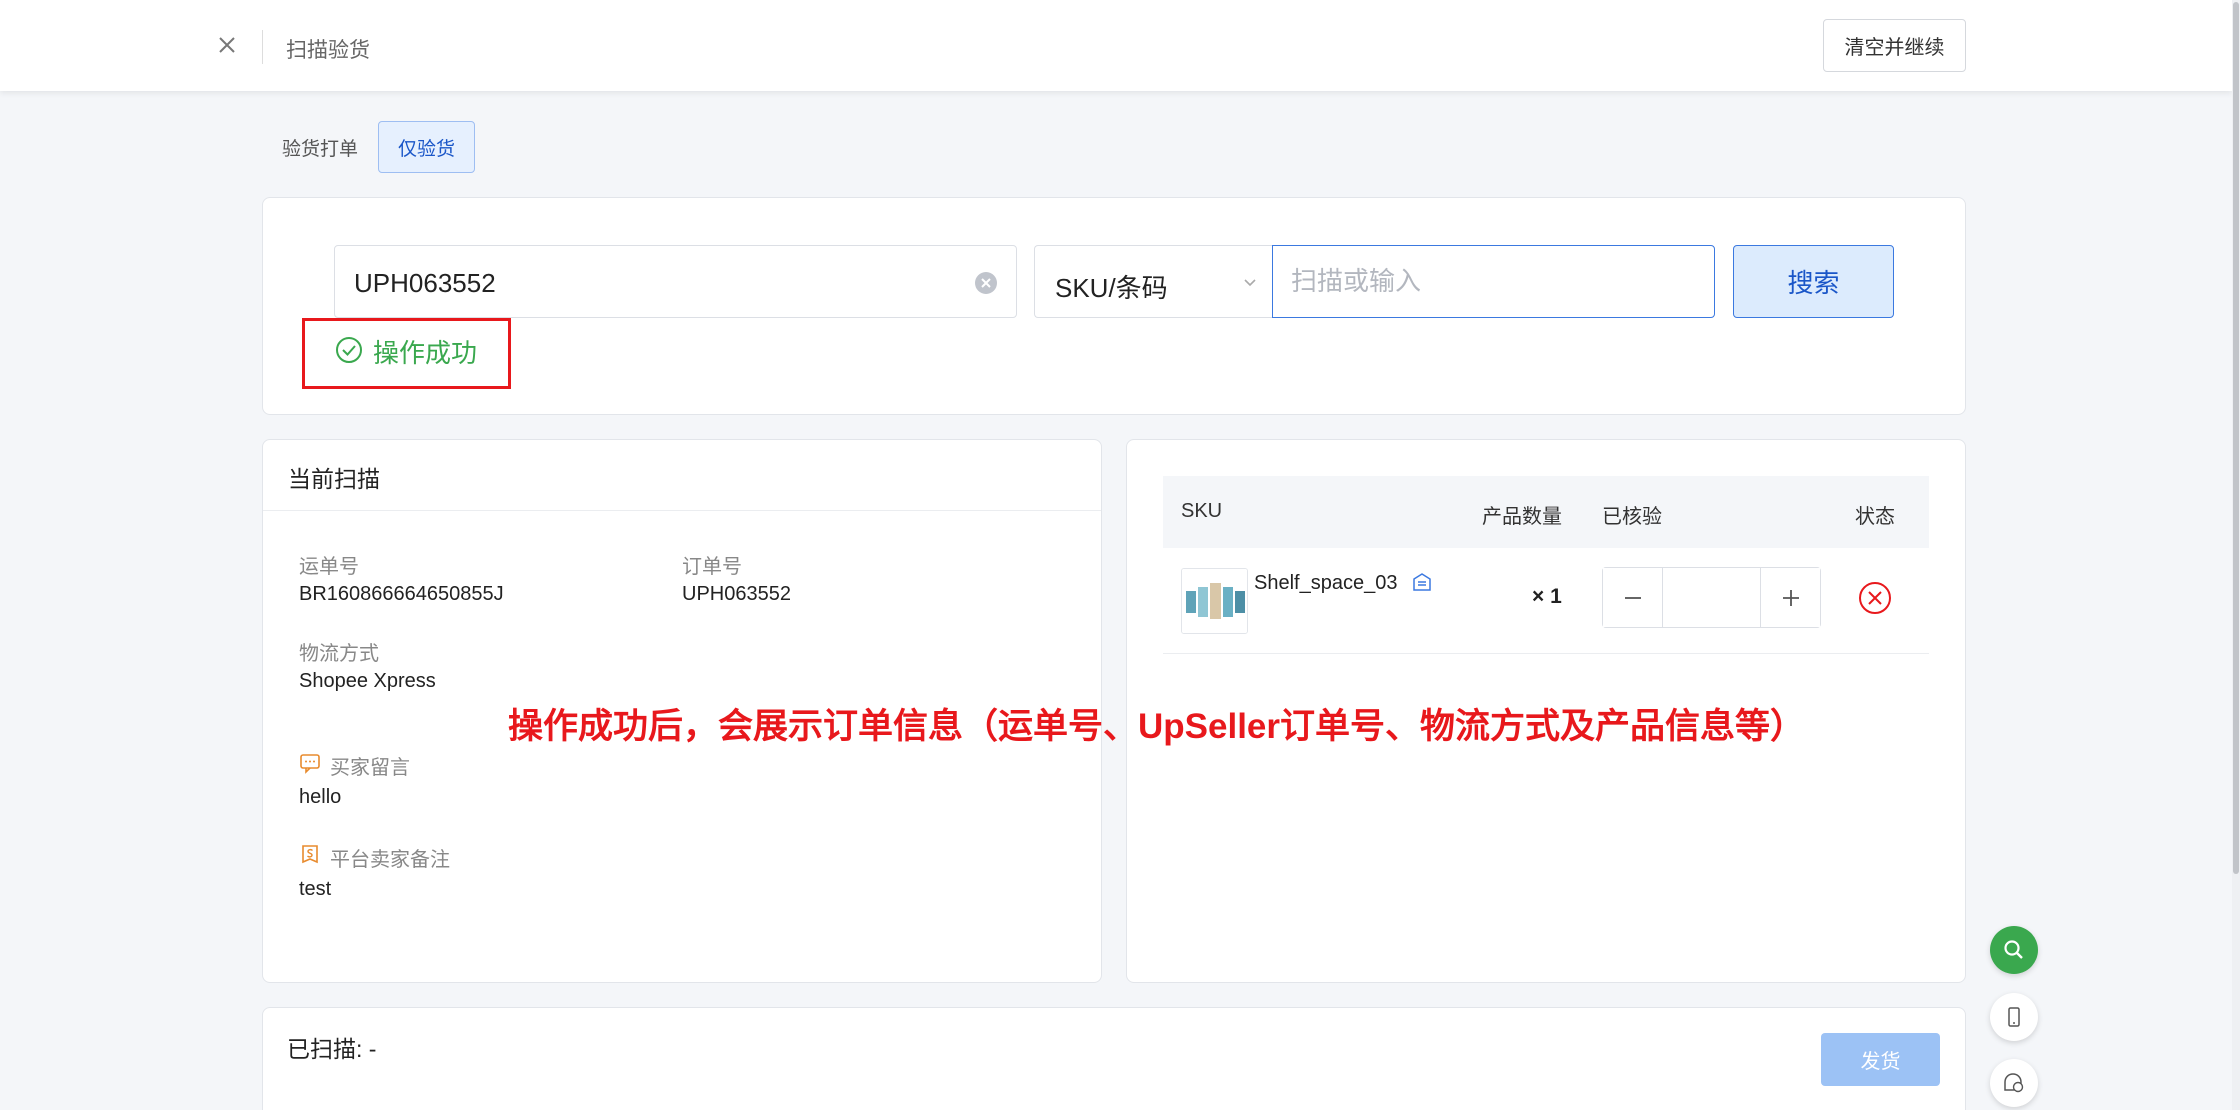 The width and height of the screenshot is (2240, 1110). Describe the element at coordinates (227, 45) in the screenshot. I see `close-icon` at that location.